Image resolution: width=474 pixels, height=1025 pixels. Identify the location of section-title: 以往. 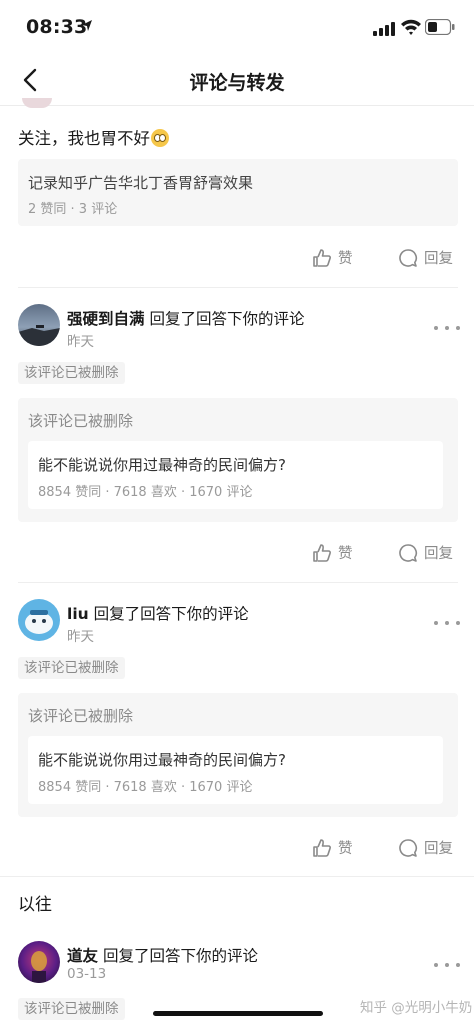
(35, 905).